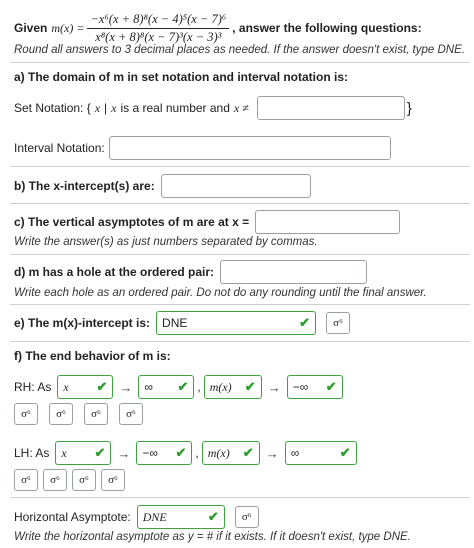 Image resolution: width=474 pixels, height=548 pixels. Describe the element at coordinates (59, 148) in the screenshot. I see `interval-notation-label: Interval Notation:` at that location.